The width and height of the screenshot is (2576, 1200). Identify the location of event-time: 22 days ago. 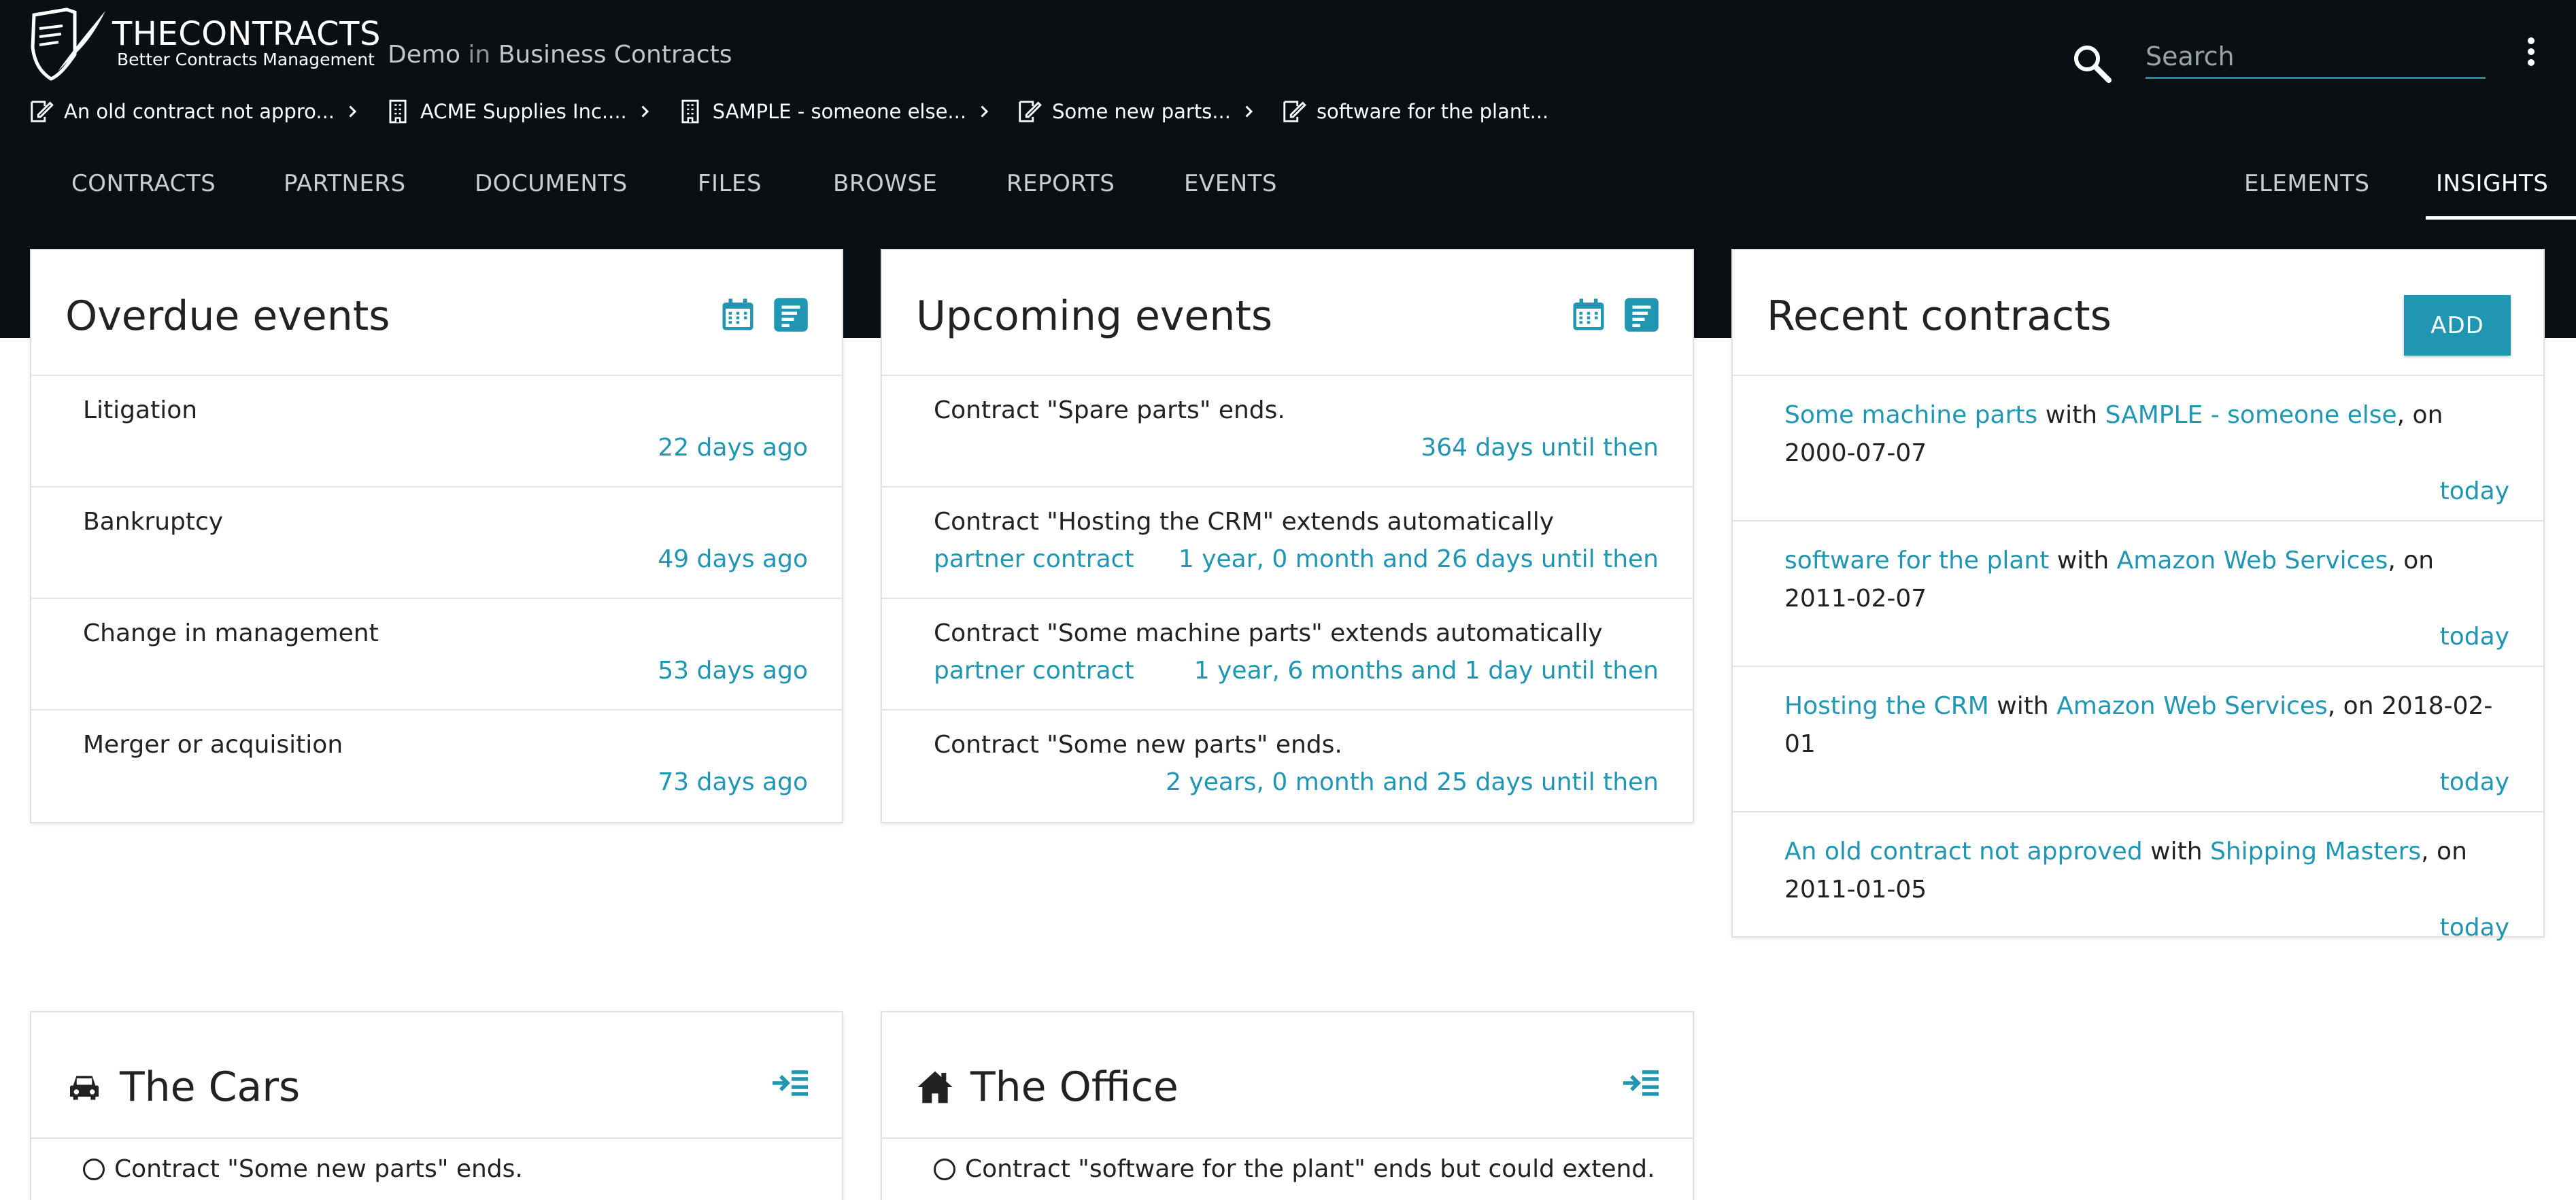
(733, 448).